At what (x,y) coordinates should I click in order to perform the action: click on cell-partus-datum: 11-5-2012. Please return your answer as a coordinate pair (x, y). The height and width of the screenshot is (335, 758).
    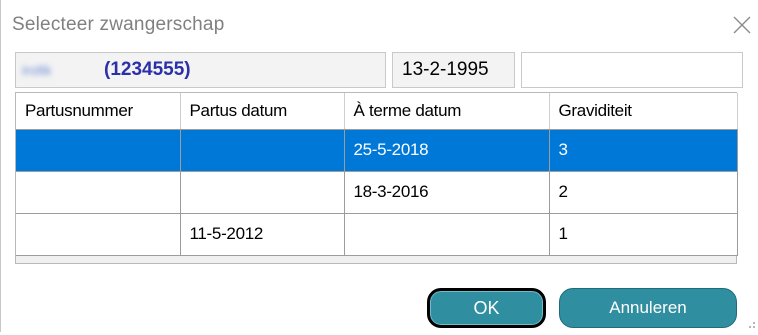
    Looking at the image, I should click on (262, 234).